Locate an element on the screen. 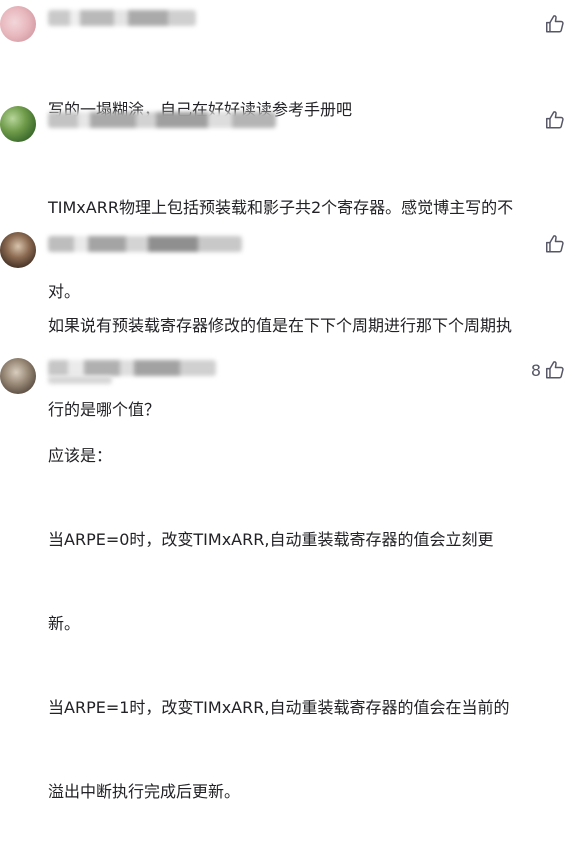  comment-line: 溢出中断执行完成后更新。 is located at coordinates (144, 791).